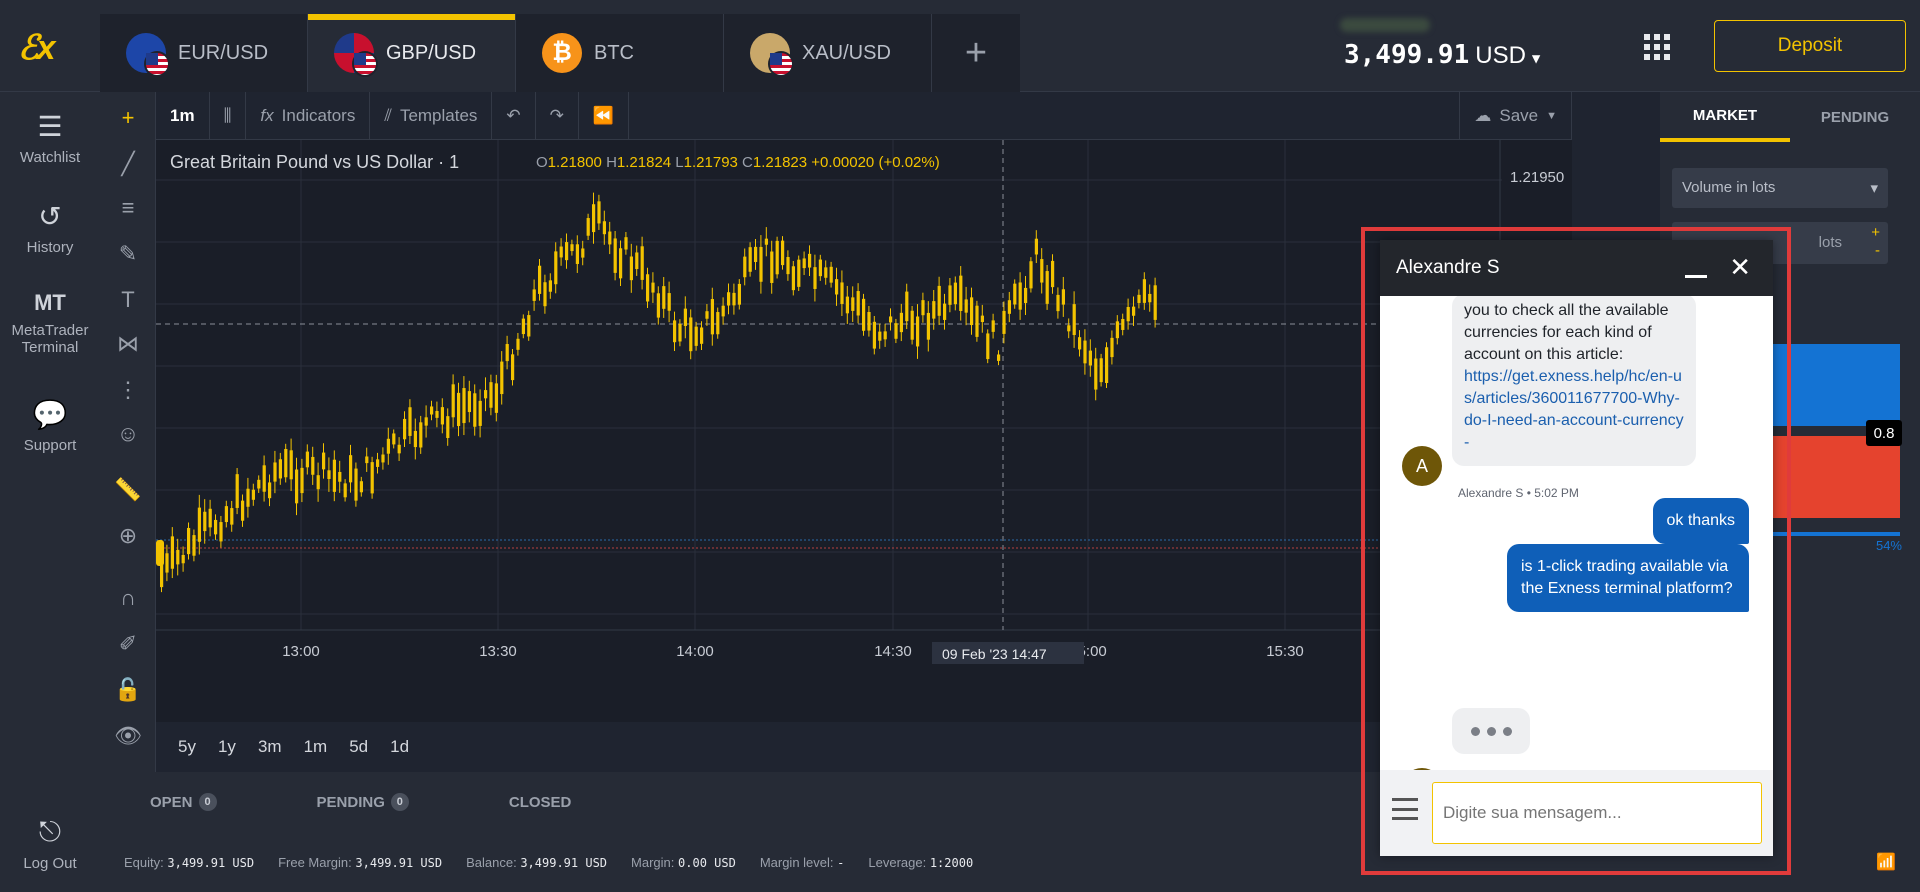  I want to click on deposit-button: Deposit, so click(1810, 46).